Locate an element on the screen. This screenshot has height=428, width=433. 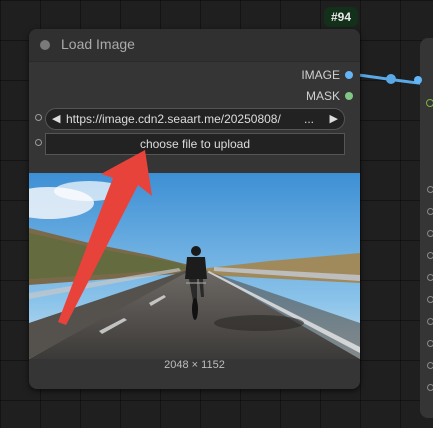
node-title: Load Image is located at coordinates (98, 44).